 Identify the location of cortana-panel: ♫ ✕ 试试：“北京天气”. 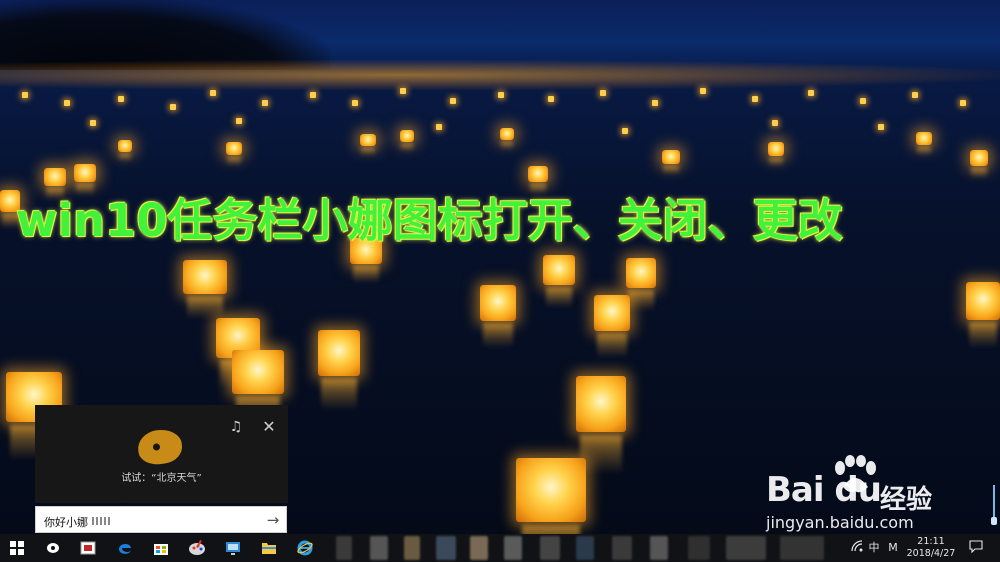
(161, 454).